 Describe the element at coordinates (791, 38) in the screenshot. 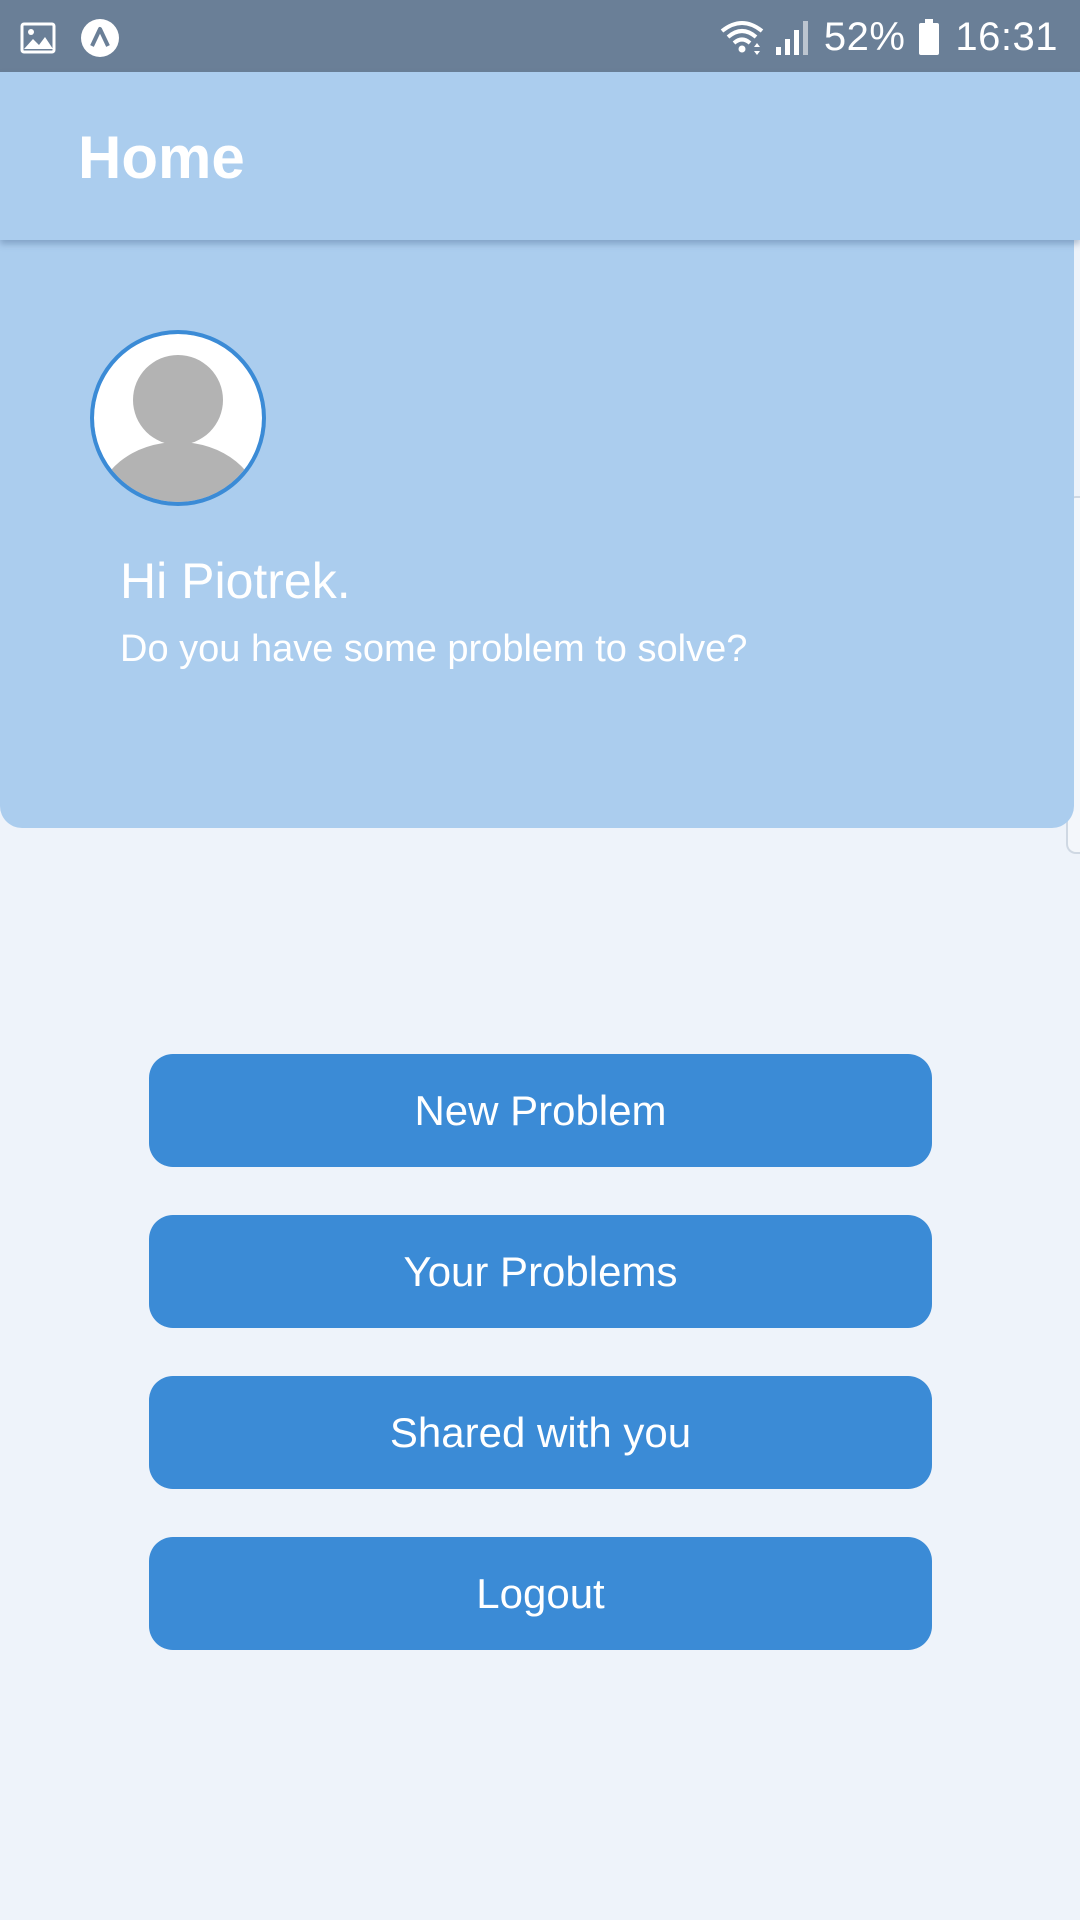

I see `signal-icon` at that location.